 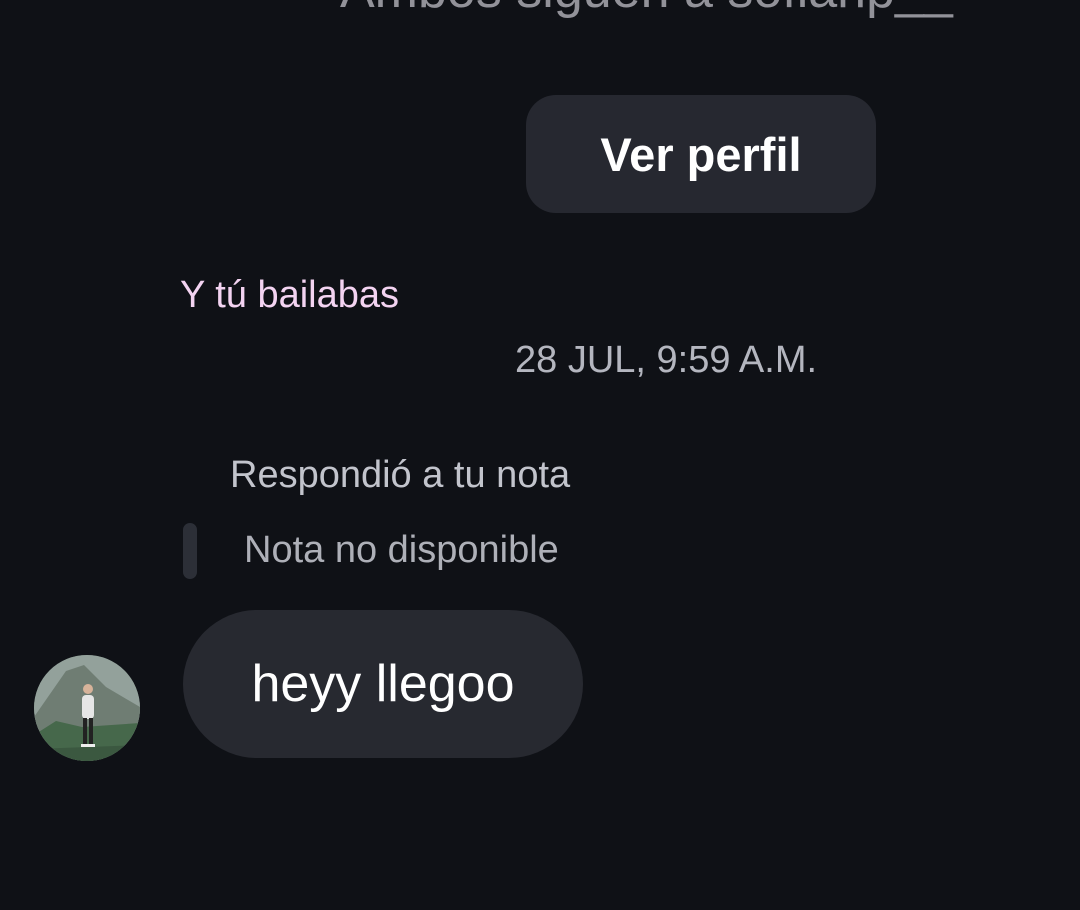 I want to click on avatar, so click(x=87, y=708).